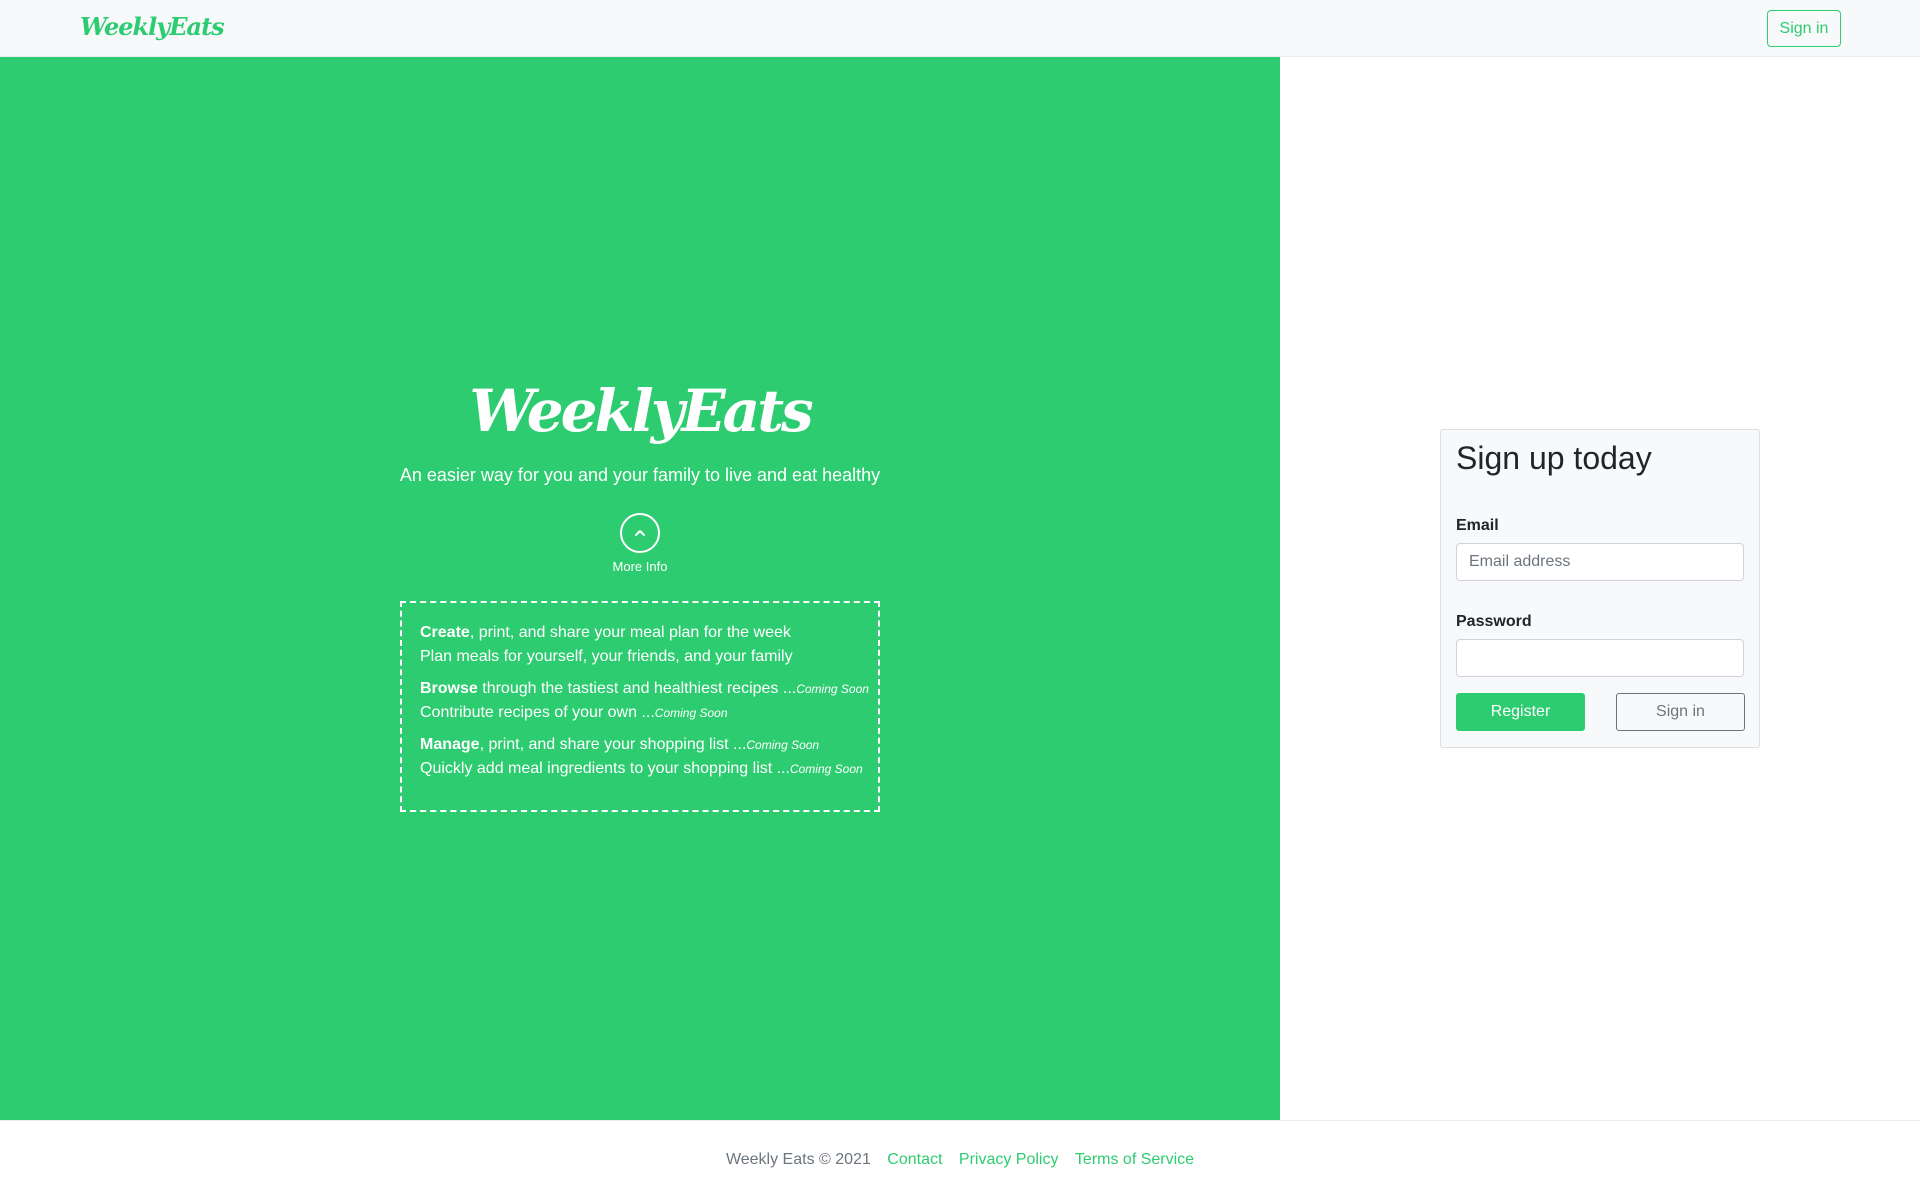 Image resolution: width=1920 pixels, height=1200 pixels. I want to click on email-label: Email, so click(1477, 525).